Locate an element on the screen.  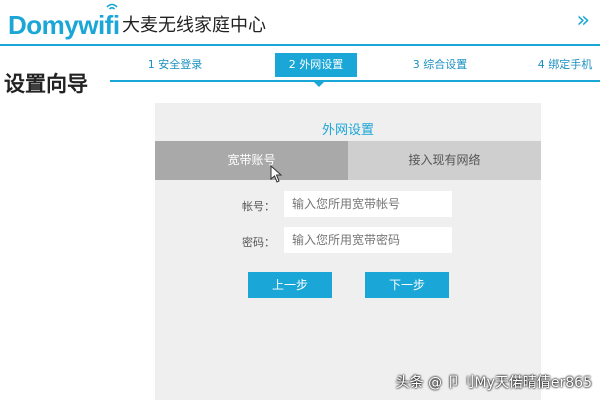
account-label: 帐号： is located at coordinates (258, 206).